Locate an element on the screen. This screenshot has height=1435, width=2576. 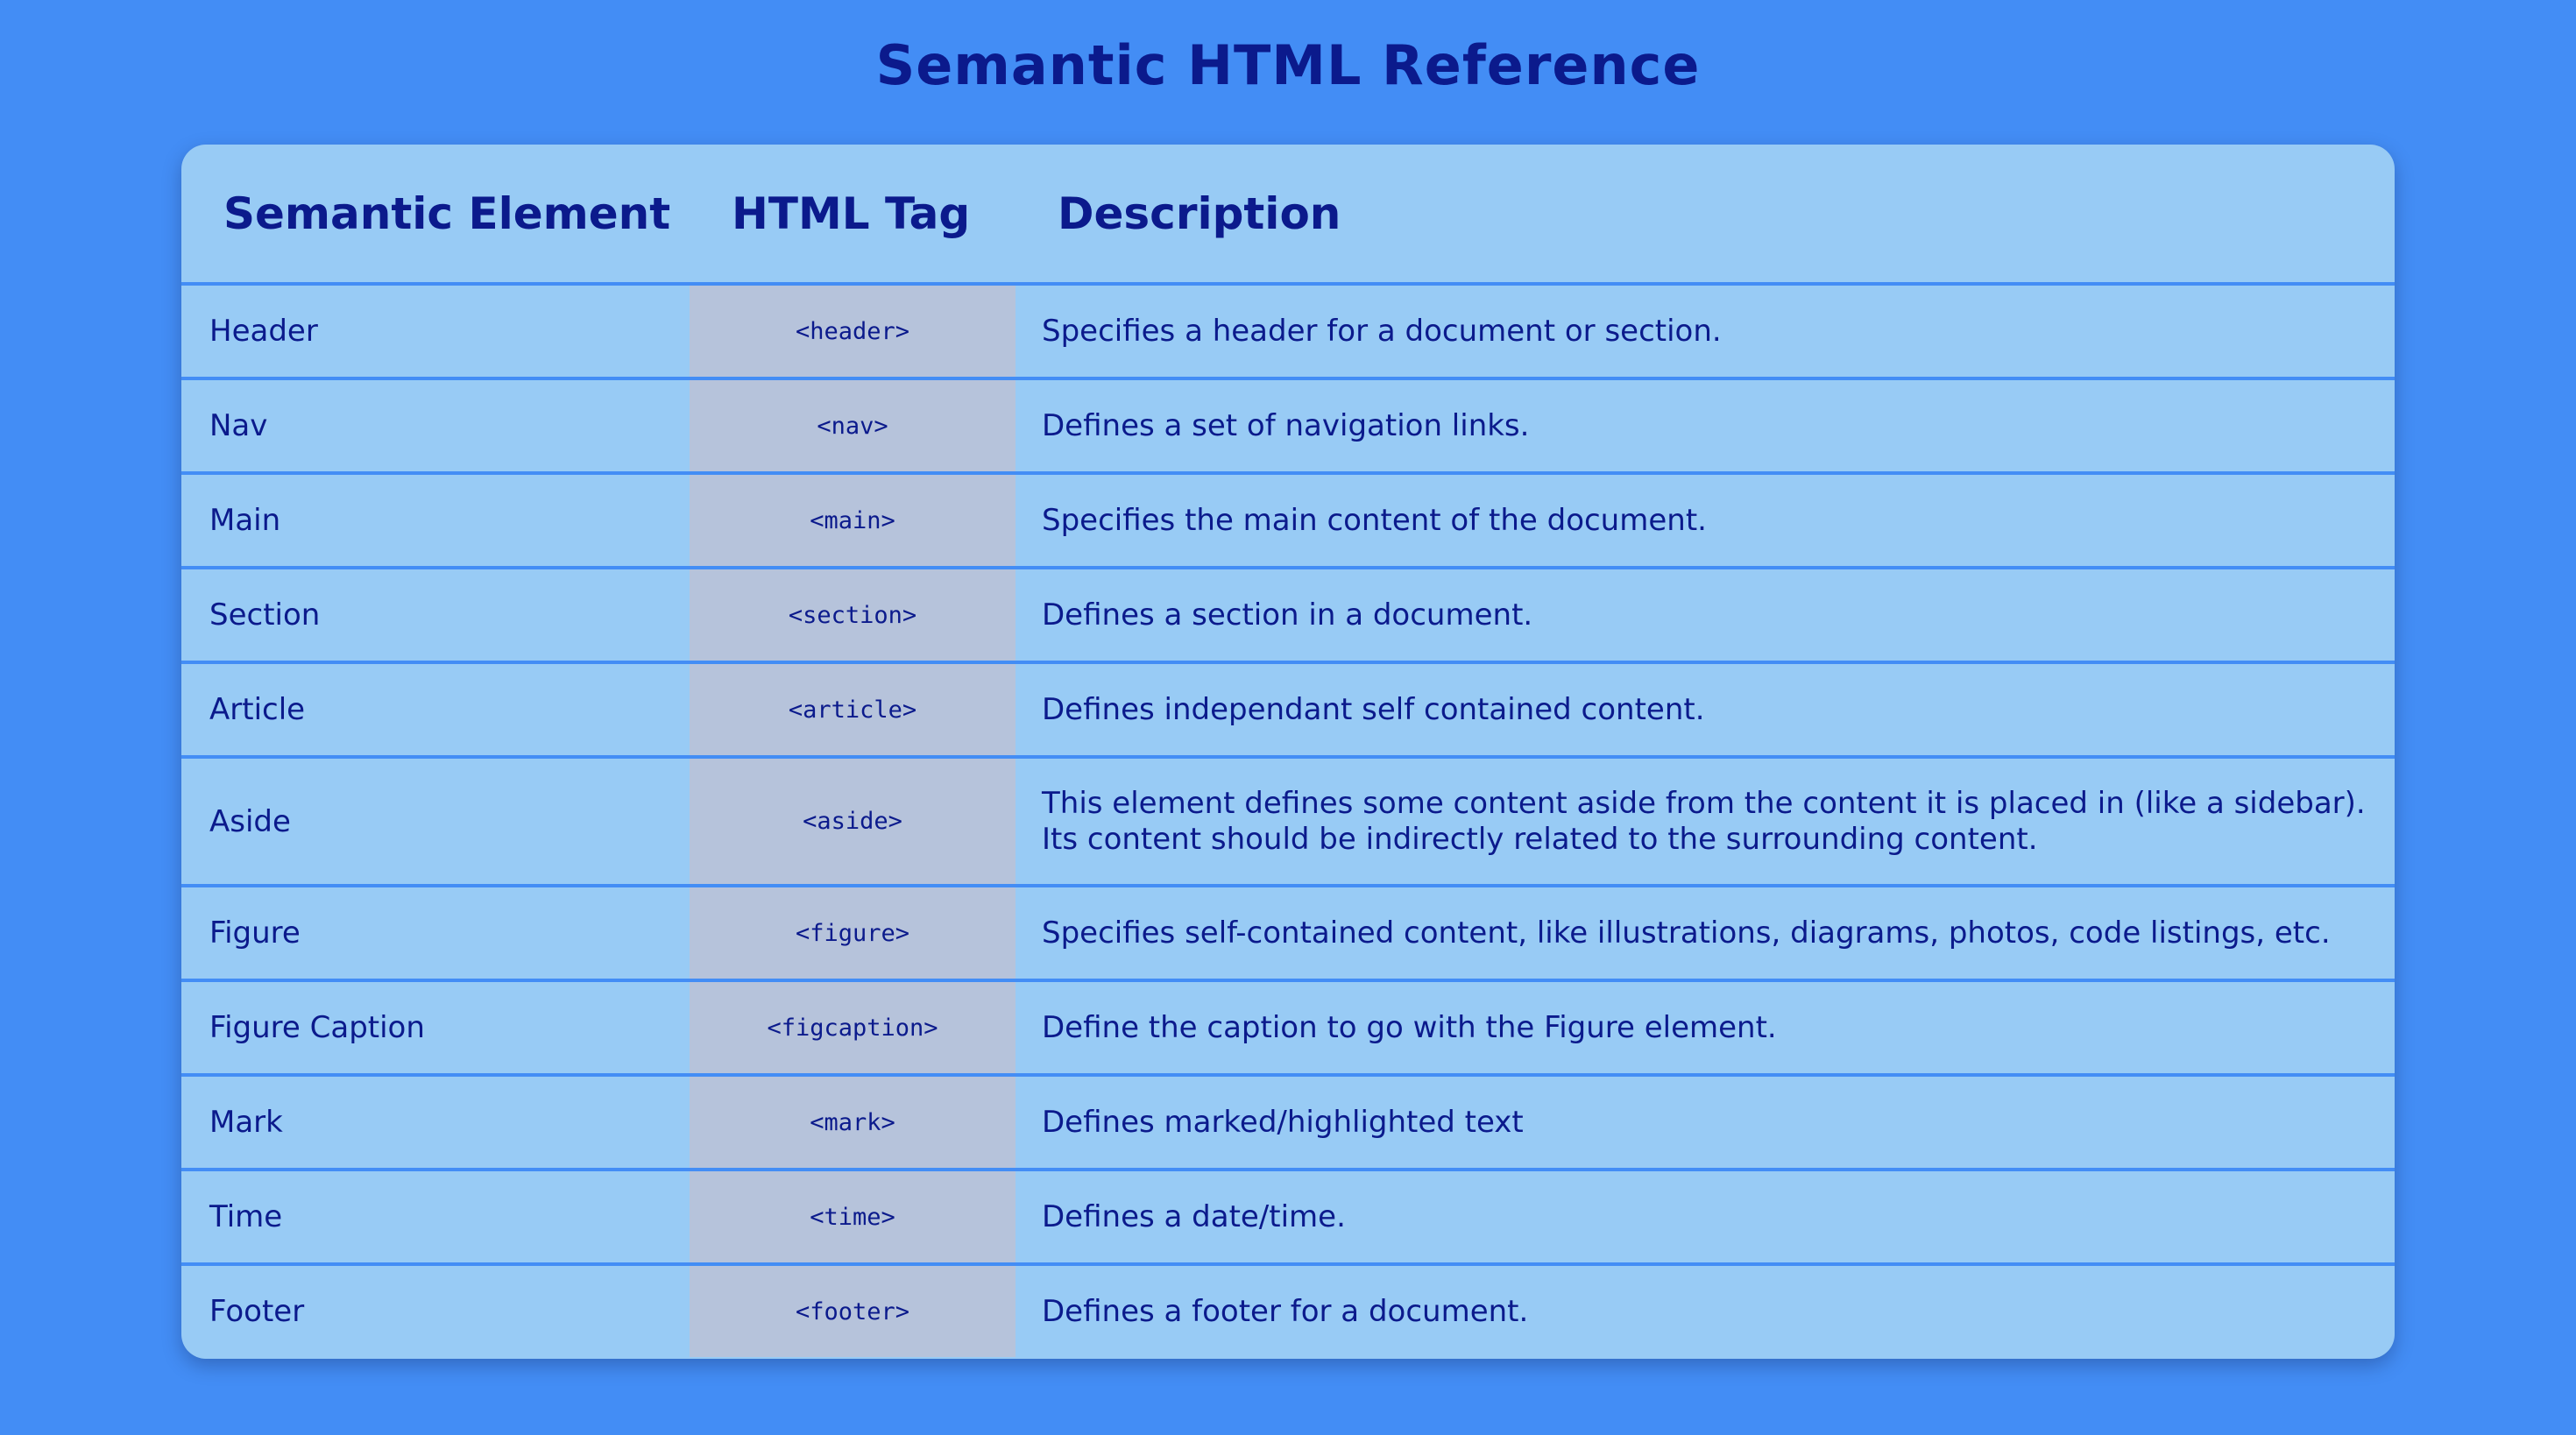
element-name-cell: Section is located at coordinates (435, 616).